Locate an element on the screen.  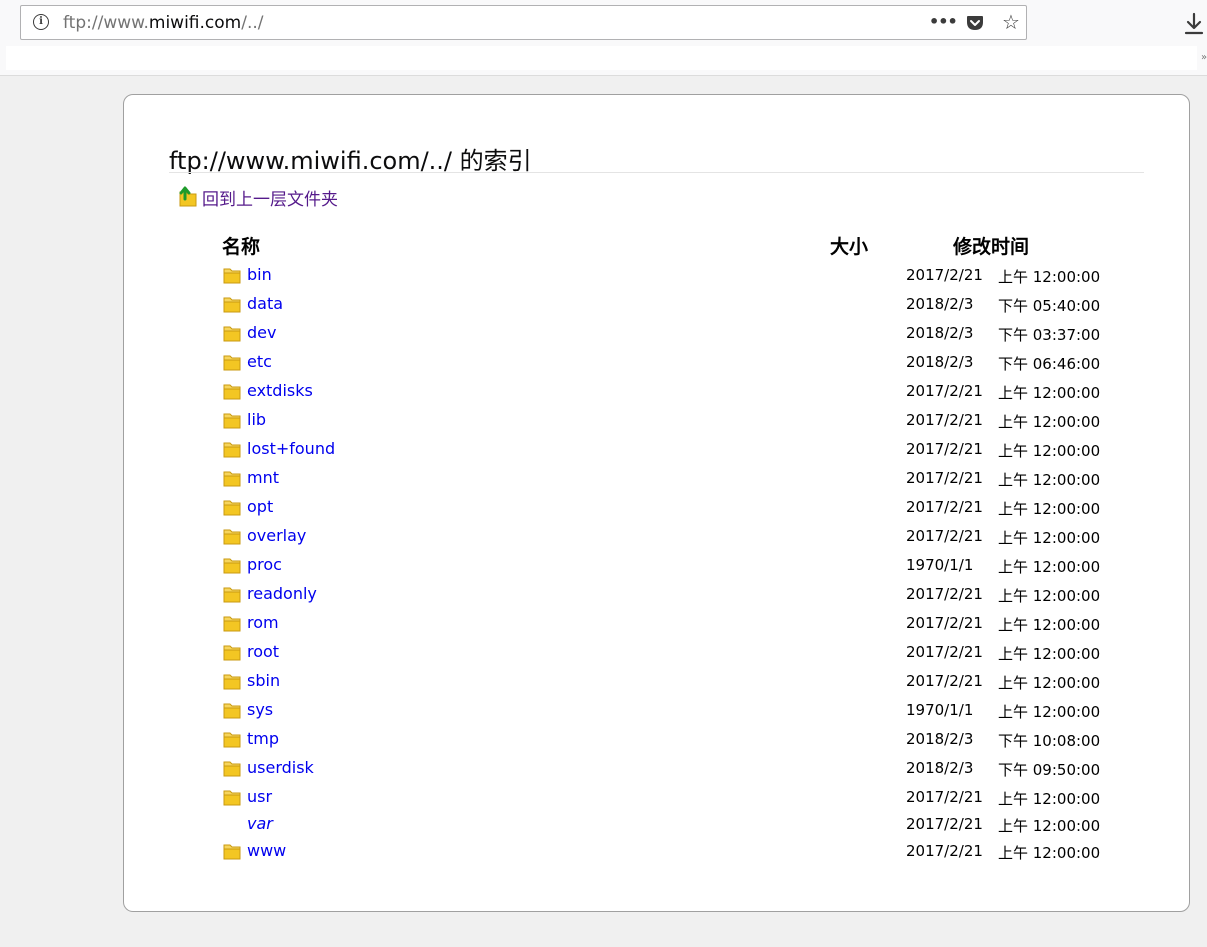
entry-name-link: userdisk is located at coordinates (280, 767).